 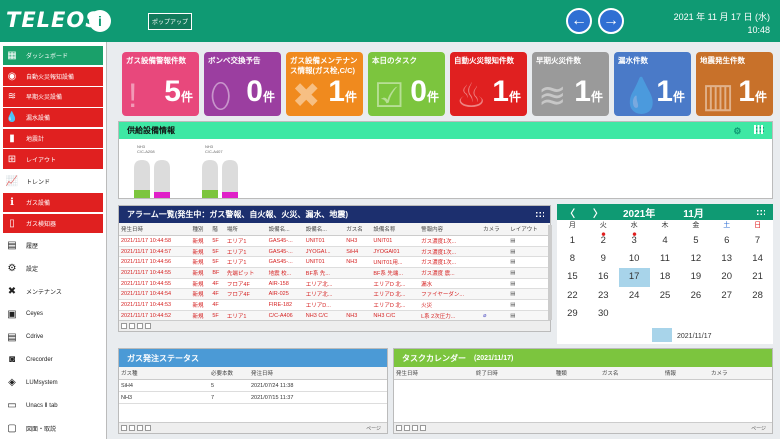 What do you see at coordinates (495, 229) in the screenshot?
I see `column-header: カメラ` at bounding box center [495, 229].